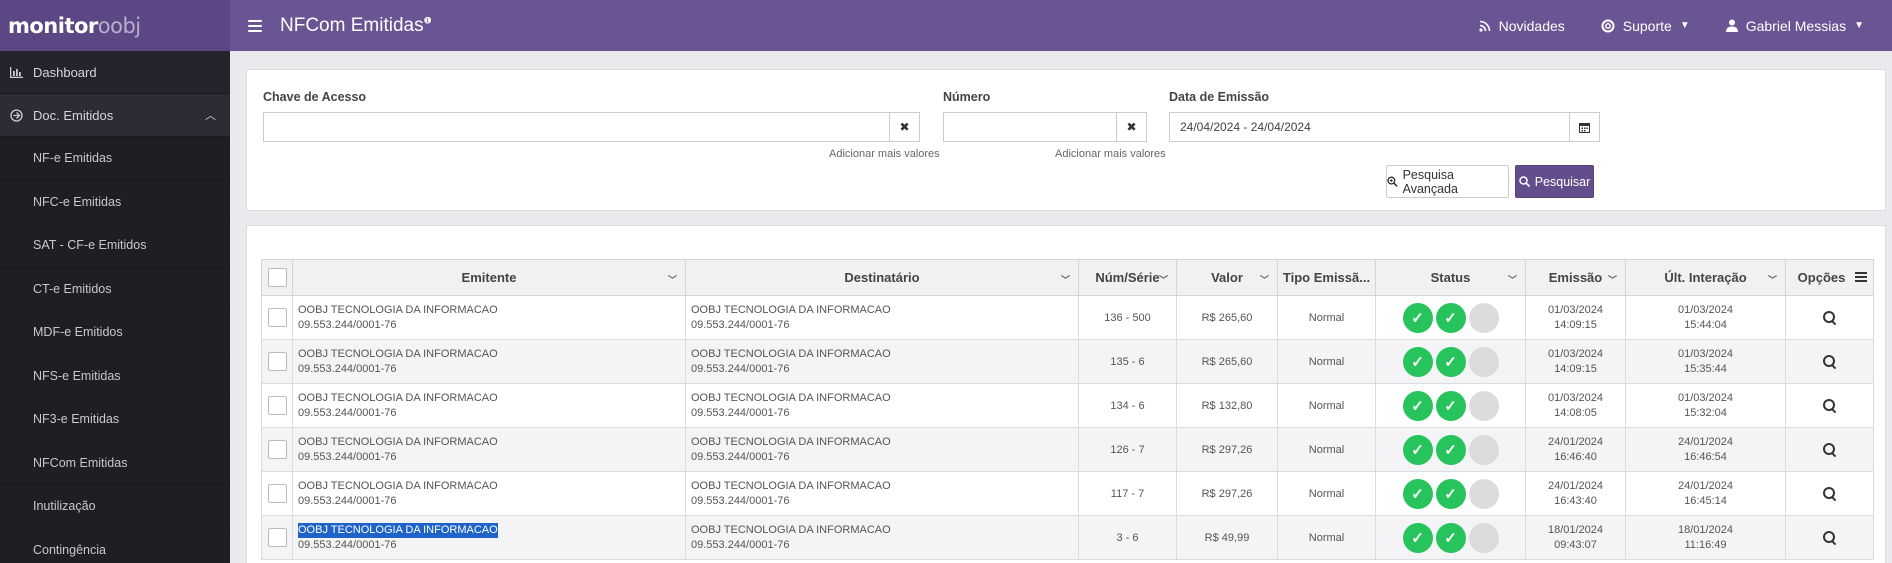  I want to click on ult-interacao-date: 24/01/2024, so click(1705, 441).